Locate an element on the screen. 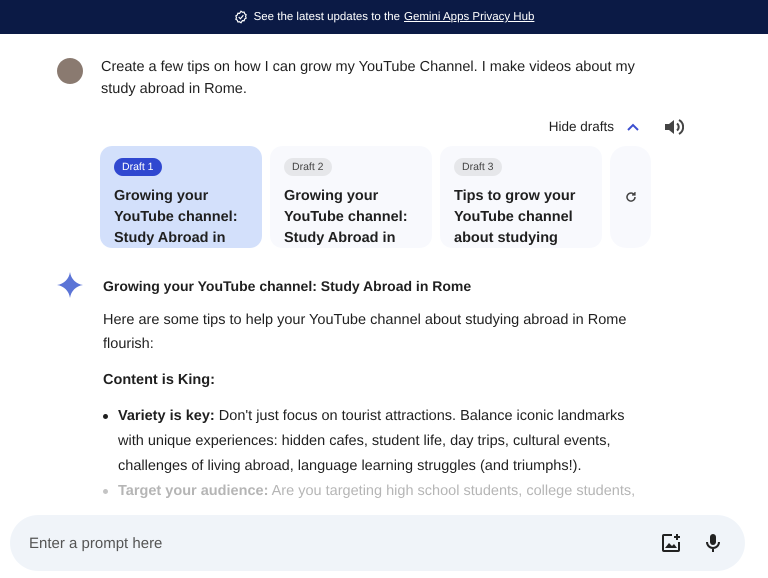 The height and width of the screenshot is (578, 768). prompt-bar: Enter a prompt here is located at coordinates (377, 543).